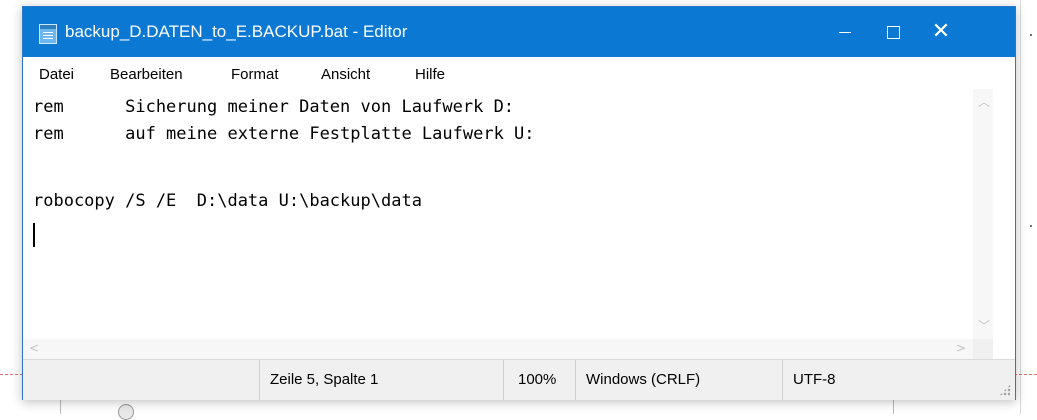  I want to click on scroll-down-icon: ﹀, so click(984, 325).